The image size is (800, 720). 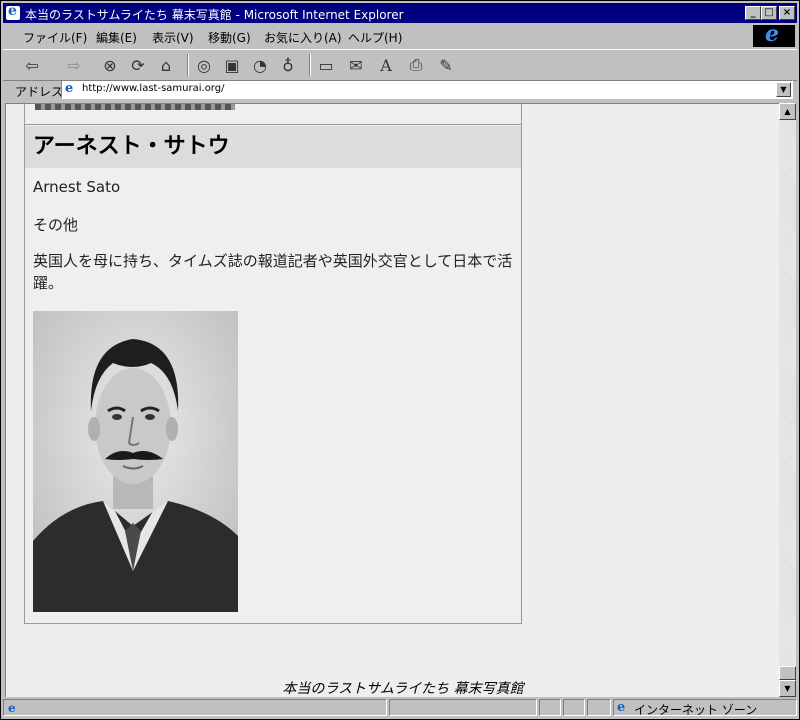 I want to click on address-bar: アドレス e http://www.last-samurai.org/ ▼, so click(x=400, y=90).